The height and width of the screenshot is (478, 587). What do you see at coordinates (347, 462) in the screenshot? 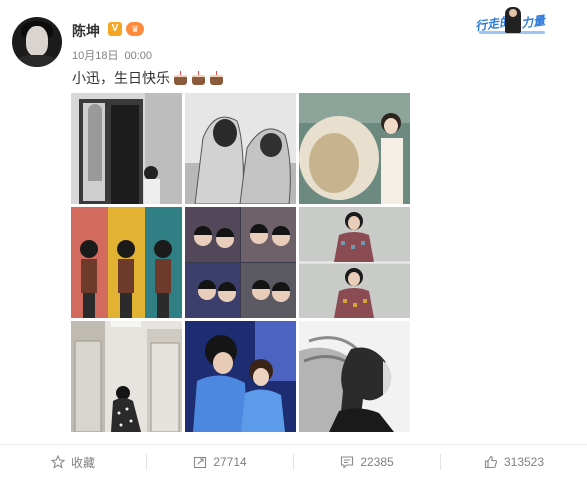
I see `comment-icon` at bounding box center [347, 462].